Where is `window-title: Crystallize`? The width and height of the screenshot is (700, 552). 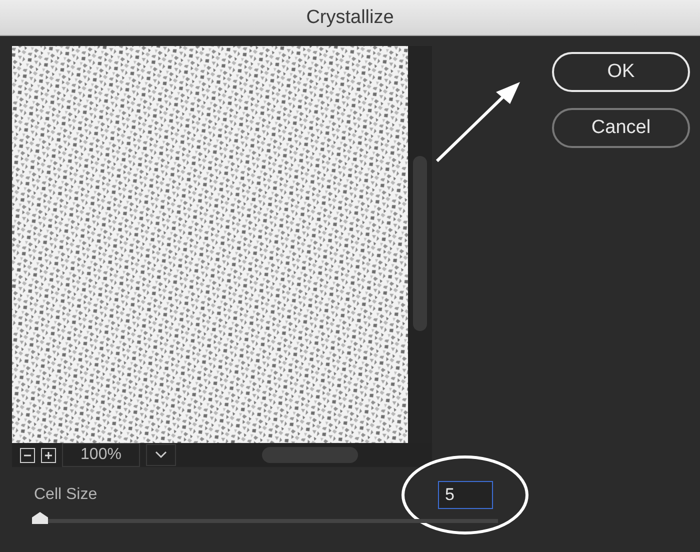
window-title: Crystallize is located at coordinates (350, 17).